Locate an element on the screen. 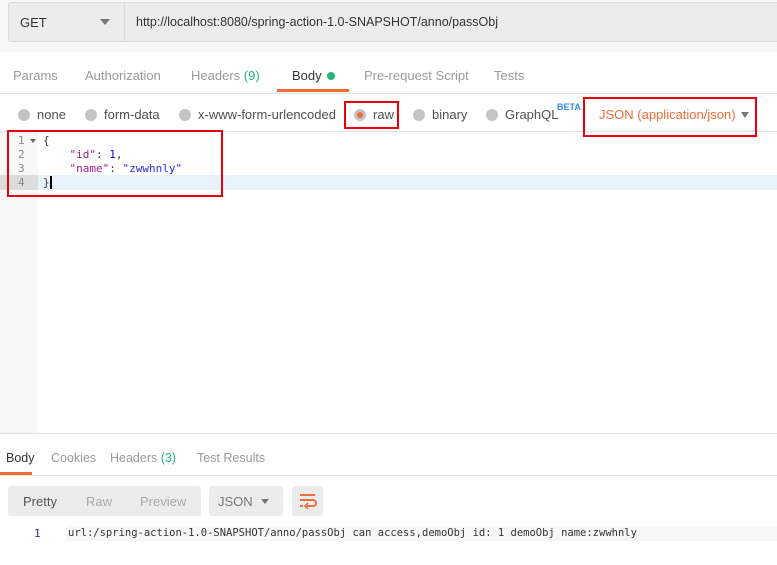  radio-binary: binary is located at coordinates (440, 114).